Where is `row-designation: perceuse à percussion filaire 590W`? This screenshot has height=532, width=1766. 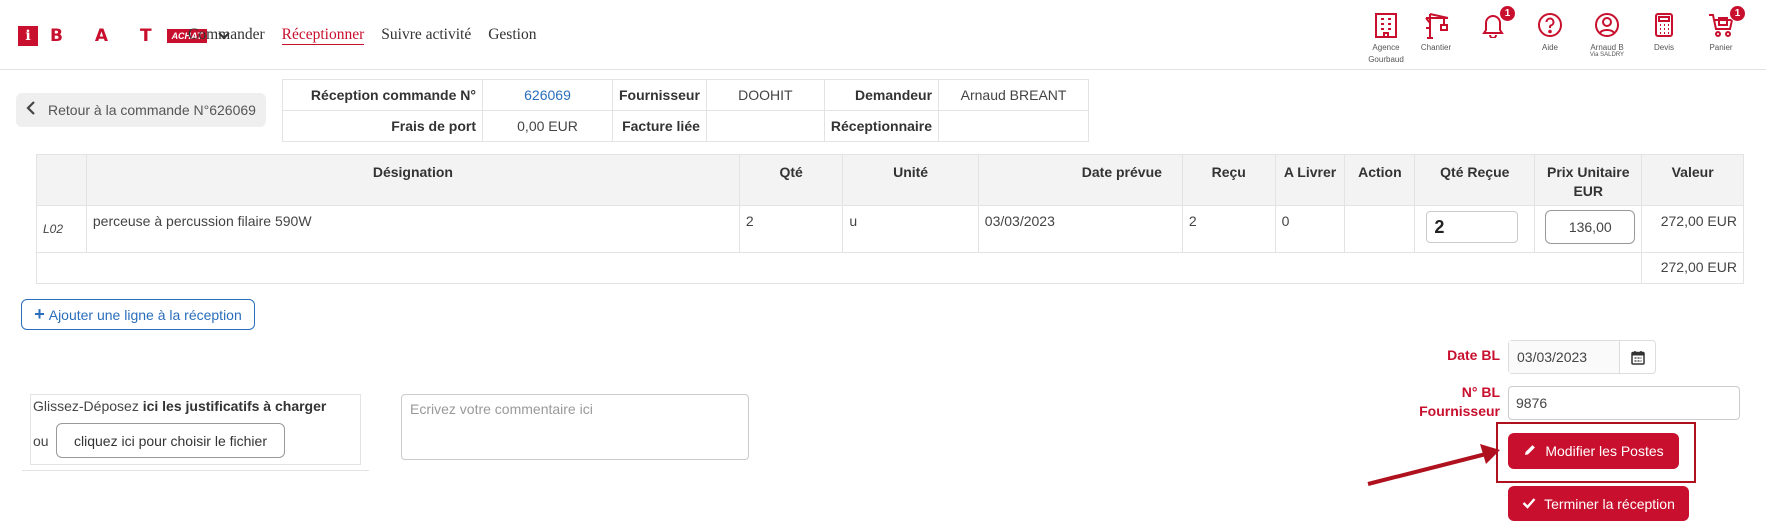 row-designation: perceuse à percussion filaire 590W is located at coordinates (412, 229).